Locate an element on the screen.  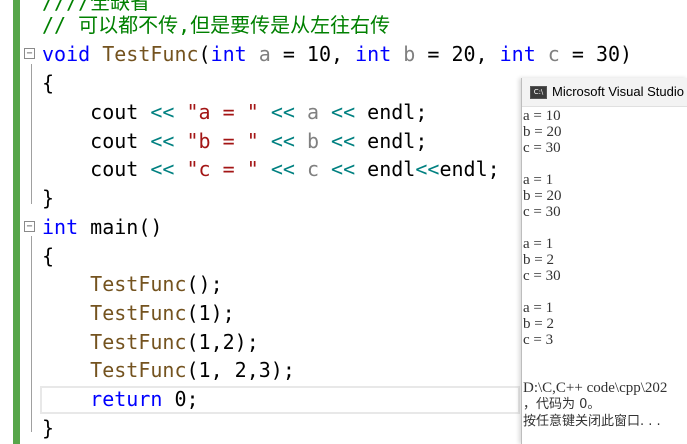
code-token: = 30) is located at coordinates (596, 54).